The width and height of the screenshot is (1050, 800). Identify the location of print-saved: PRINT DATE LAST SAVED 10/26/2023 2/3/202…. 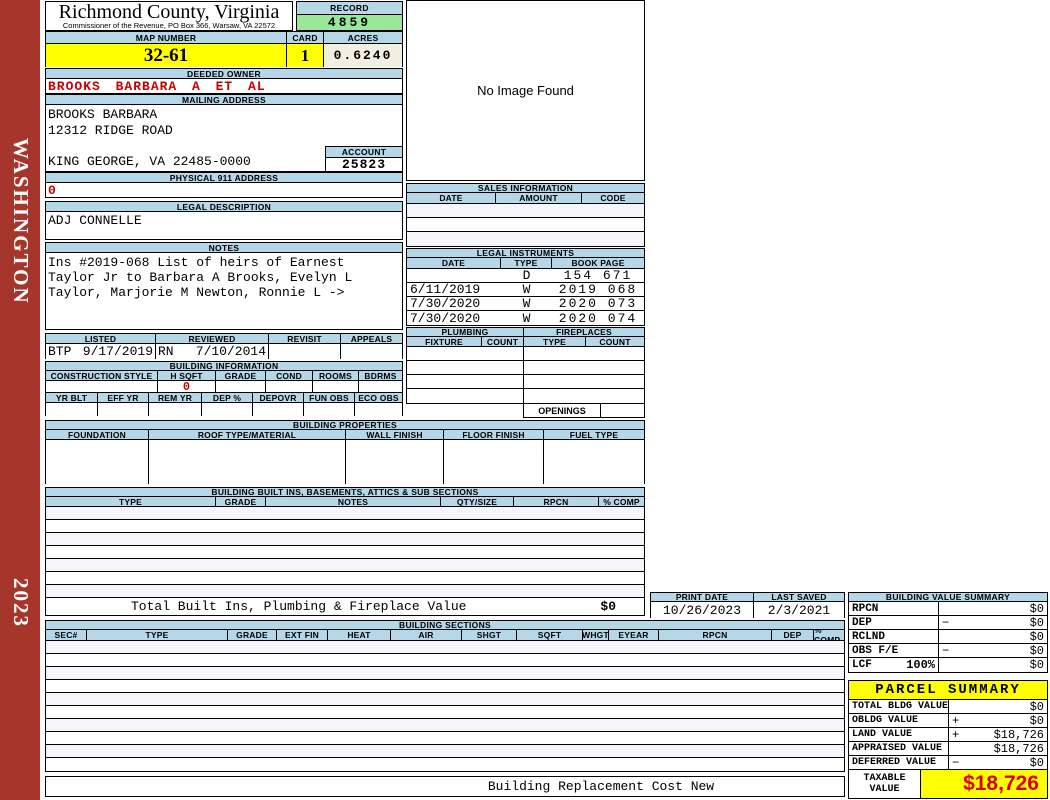
(747, 605).